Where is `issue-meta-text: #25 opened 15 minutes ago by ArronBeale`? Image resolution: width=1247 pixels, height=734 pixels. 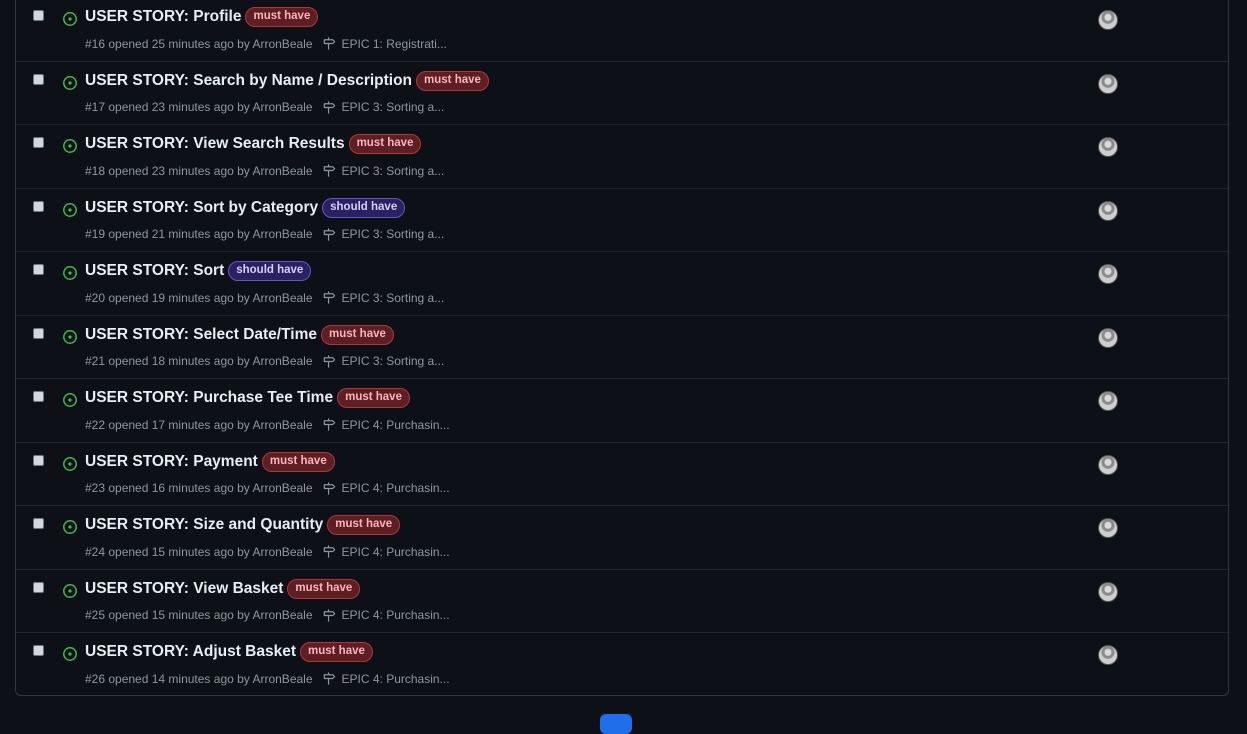
issue-meta-text: #25 opened 15 minutes ago by ArronBeale is located at coordinates (199, 615).